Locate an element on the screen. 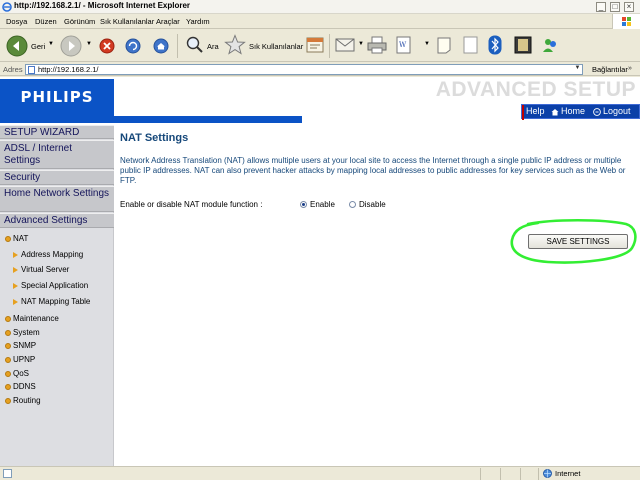 This screenshot has height=480, width=640. sidebar-item-label: SETUP WIZARD is located at coordinates (42, 132).